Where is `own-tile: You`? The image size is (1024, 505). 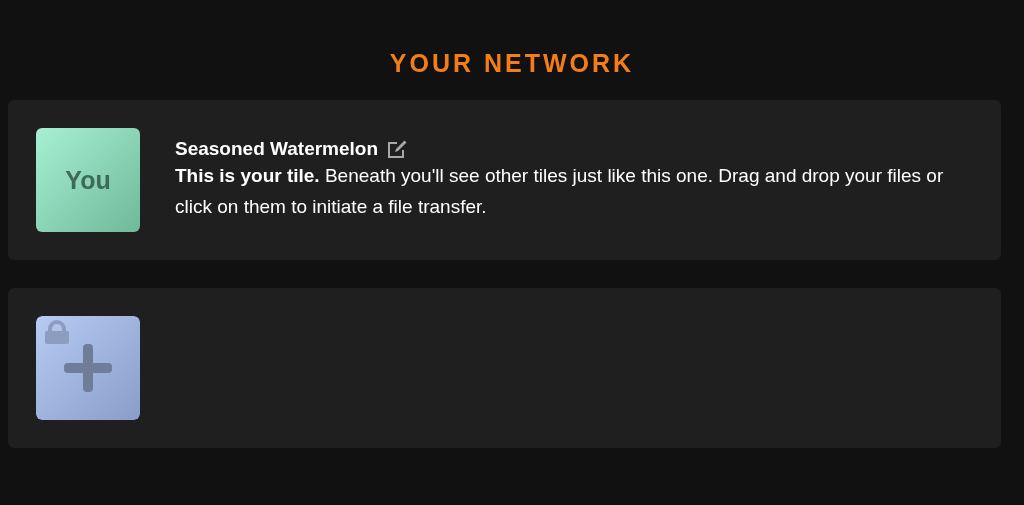 own-tile: You is located at coordinates (88, 180).